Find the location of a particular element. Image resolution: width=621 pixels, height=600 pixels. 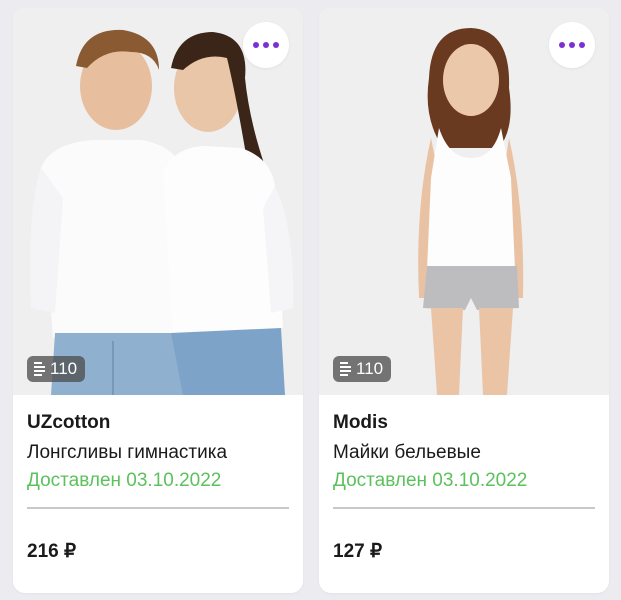

product-title: Лонгсливы гимнастика is located at coordinates (127, 452).